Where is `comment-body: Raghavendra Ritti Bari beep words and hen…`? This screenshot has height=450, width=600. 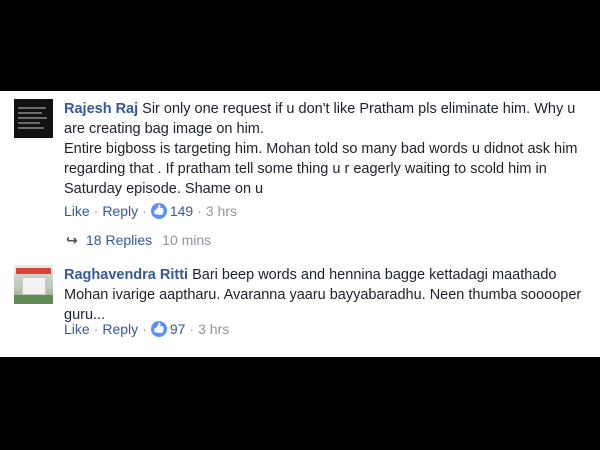
comment-body: Raghavendra Ritti Bari beep words and hen… is located at coordinates (328, 295).